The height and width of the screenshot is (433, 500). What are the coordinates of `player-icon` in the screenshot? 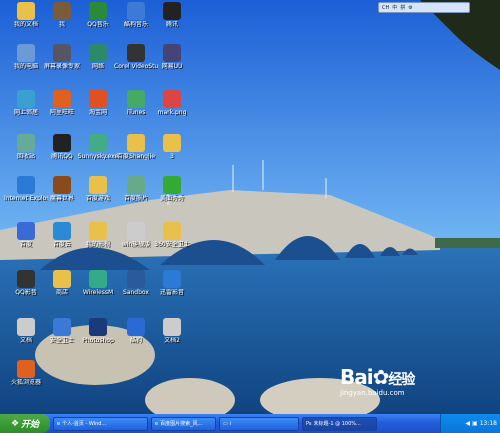 It's located at (26, 279).